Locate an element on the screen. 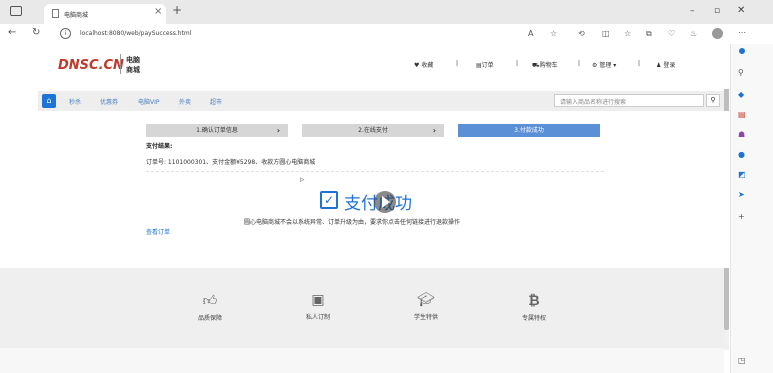 The height and width of the screenshot is (373, 773). close-window-button: ✕ is located at coordinates (741, 10).